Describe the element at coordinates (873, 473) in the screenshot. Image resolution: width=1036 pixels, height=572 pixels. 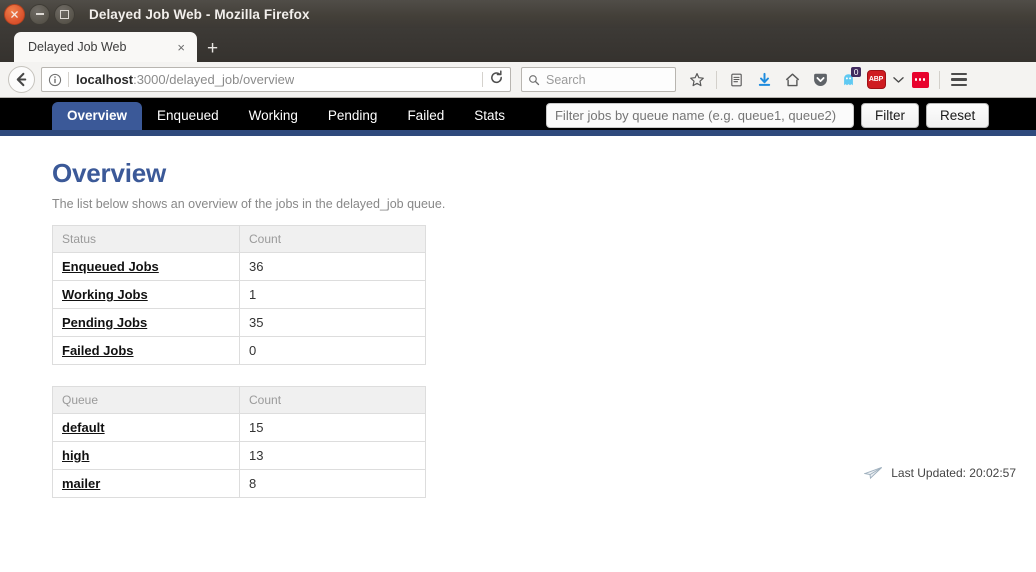
I see `paper-plane-icon` at that location.